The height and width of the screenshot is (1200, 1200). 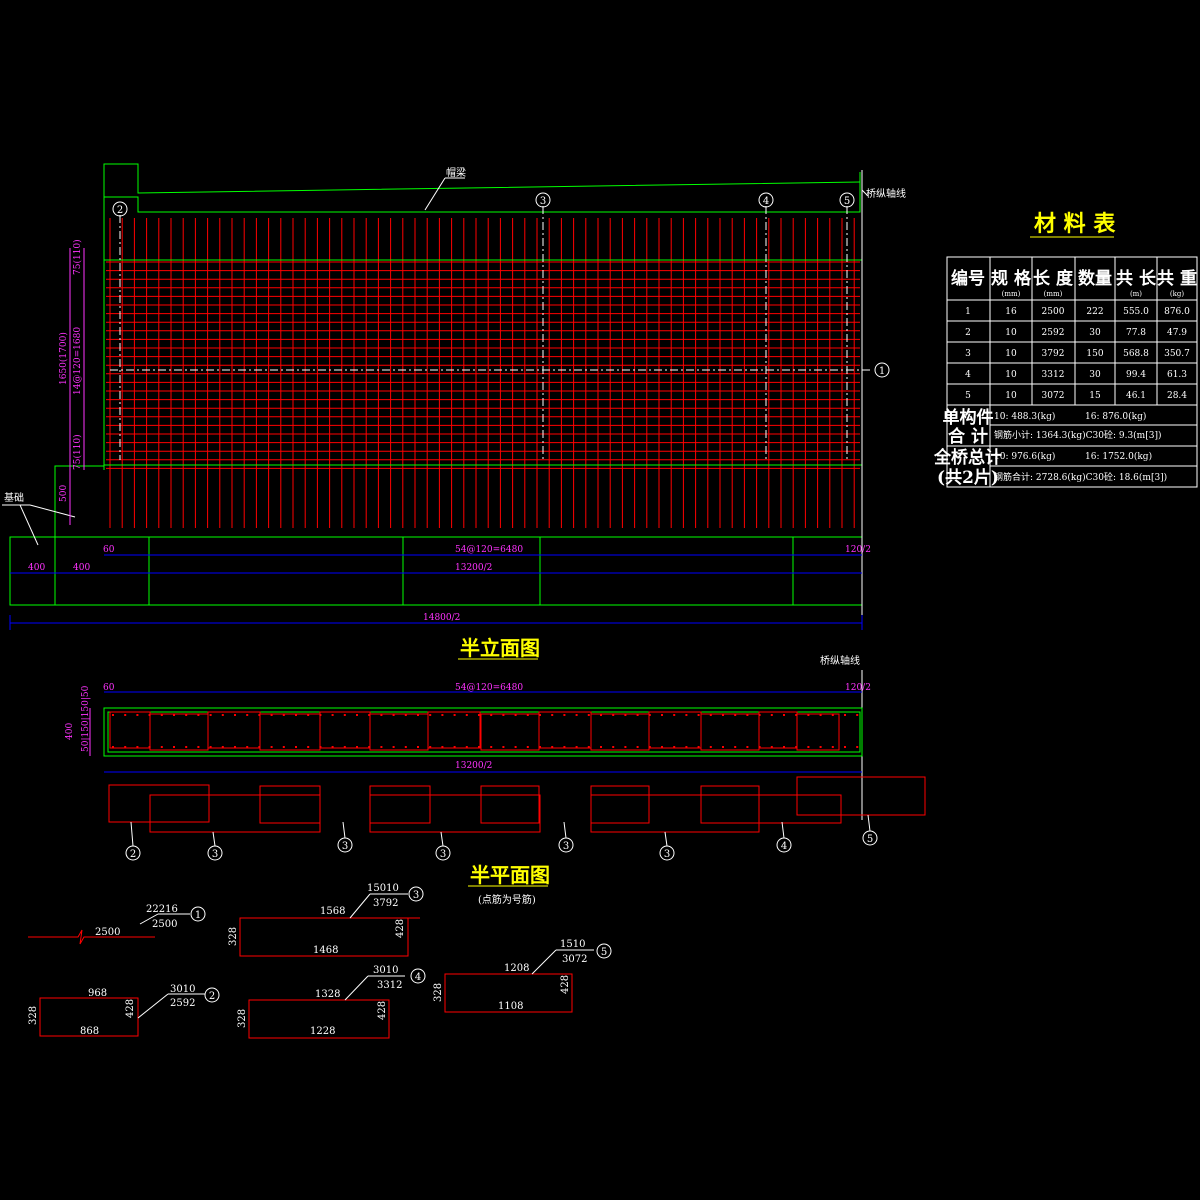 I want to click on bar-detail-3: 1568 1468 328 428 15010 3792 3, so click(x=326, y=920).